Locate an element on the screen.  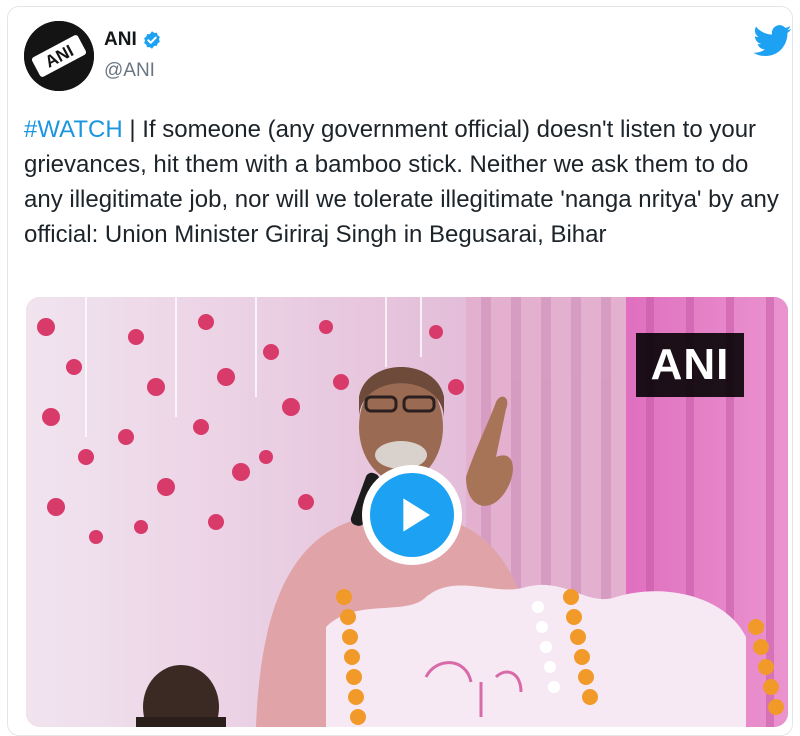
display-name: ANI is located at coordinates (120, 40).